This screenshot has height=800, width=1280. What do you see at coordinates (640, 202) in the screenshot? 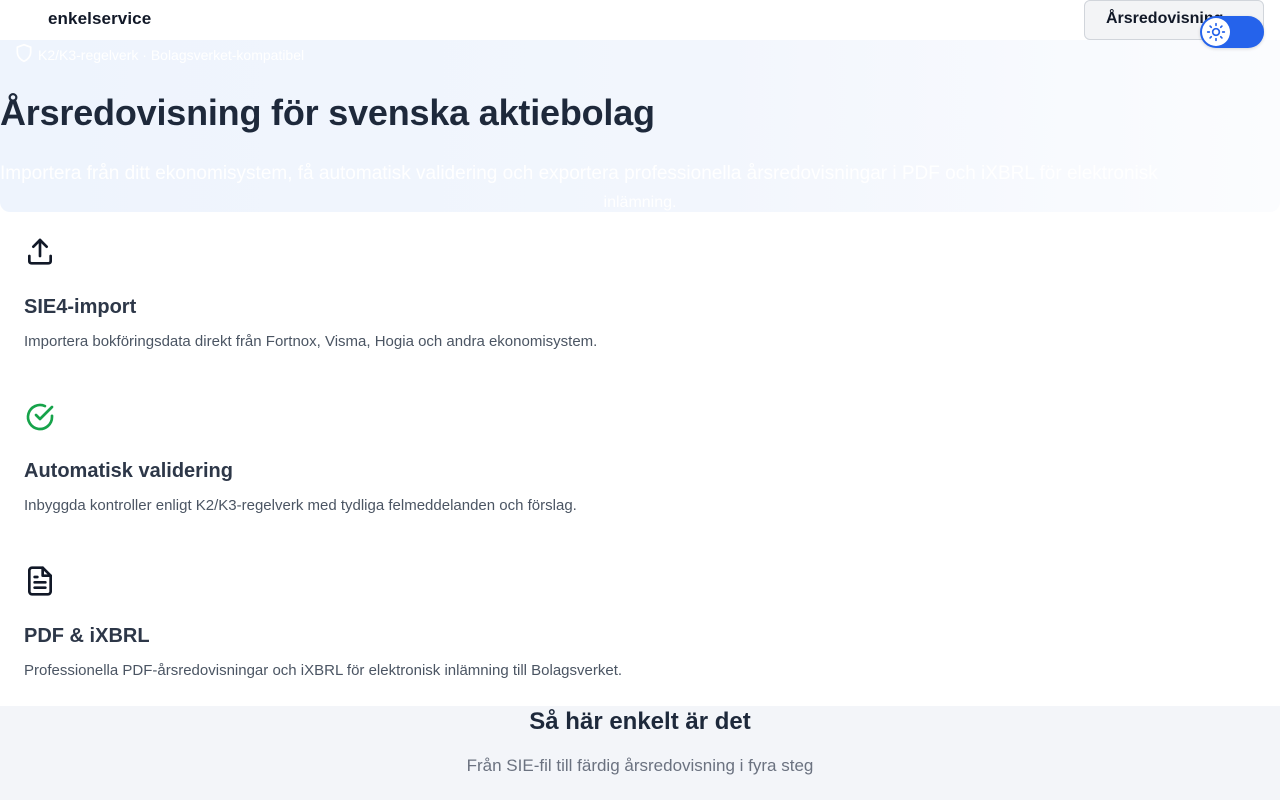
I see `hero-subtitle-line2: inlämning.` at bounding box center [640, 202].